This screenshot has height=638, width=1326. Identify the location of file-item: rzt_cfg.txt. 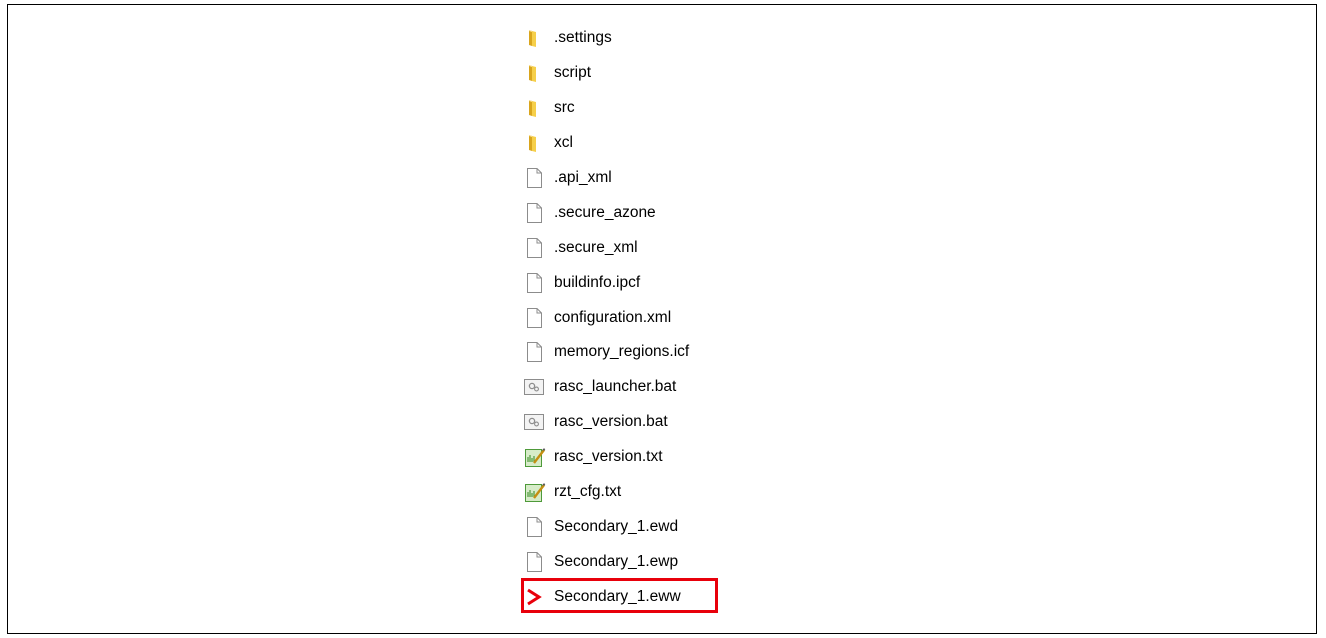
(644, 492).